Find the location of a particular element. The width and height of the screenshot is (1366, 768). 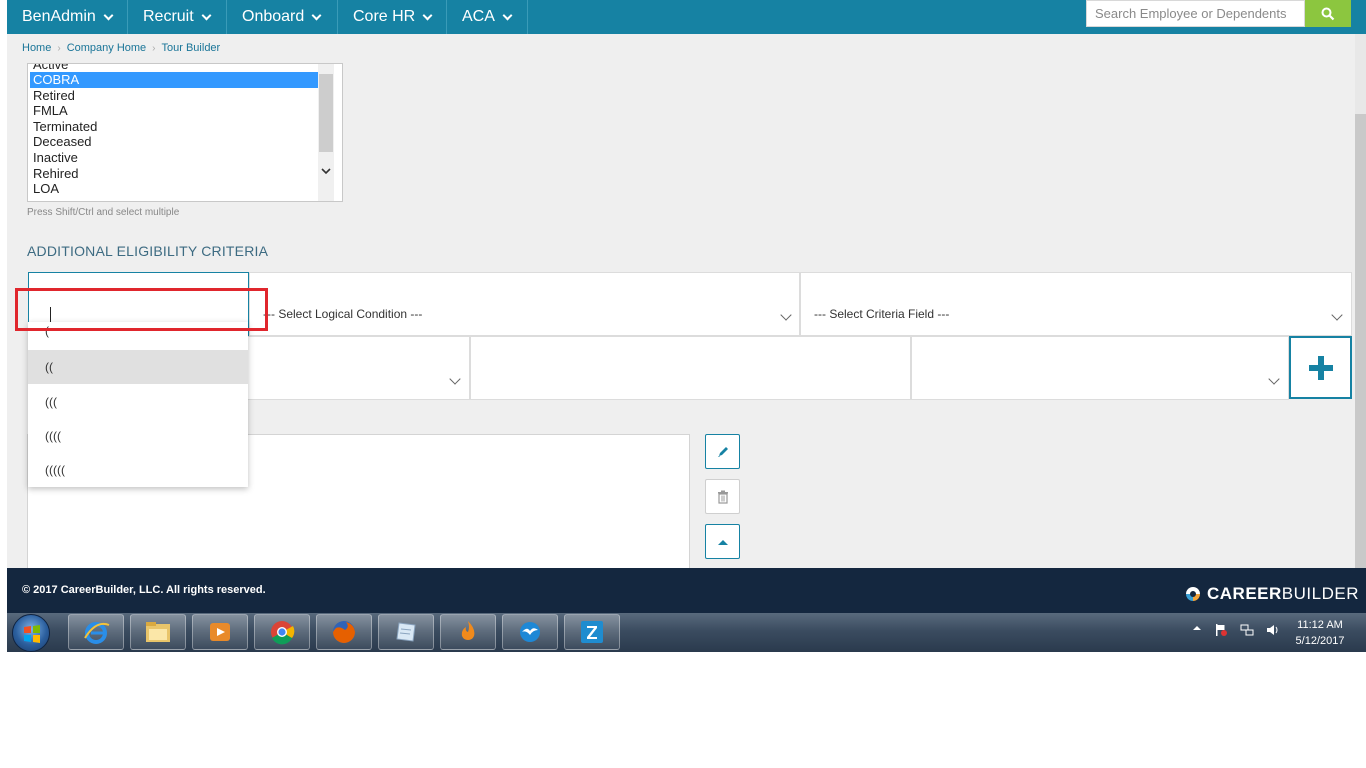

taskbar-notepad is located at coordinates (406, 632).